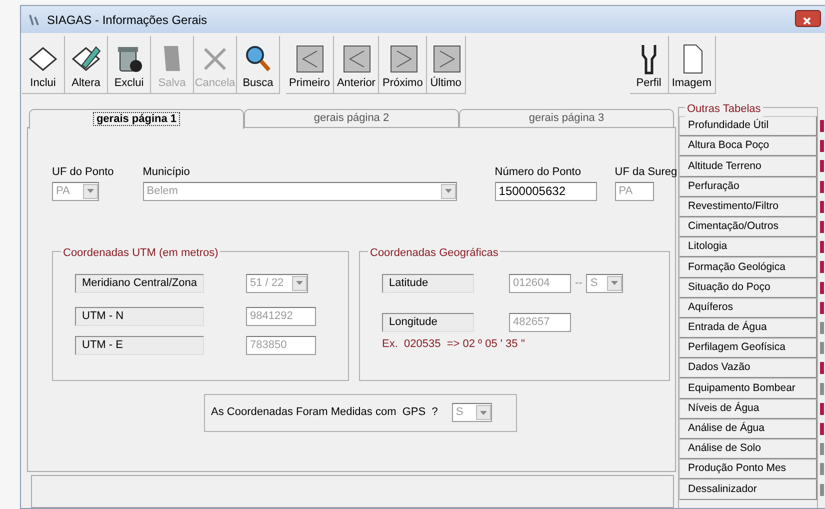  What do you see at coordinates (434, 252) in the screenshot?
I see `group-title: Coordenadas Geográficas` at bounding box center [434, 252].